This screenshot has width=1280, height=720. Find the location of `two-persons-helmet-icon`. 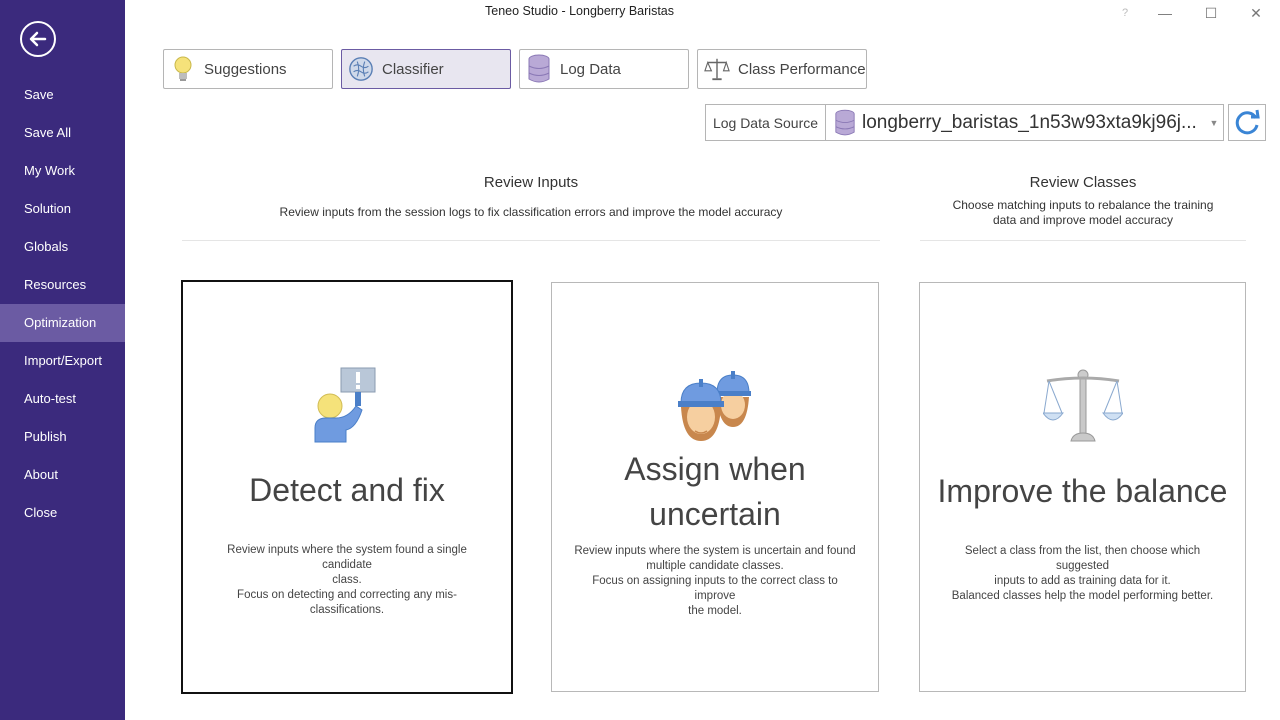

two-persons-helmet-icon is located at coordinates (715, 406).